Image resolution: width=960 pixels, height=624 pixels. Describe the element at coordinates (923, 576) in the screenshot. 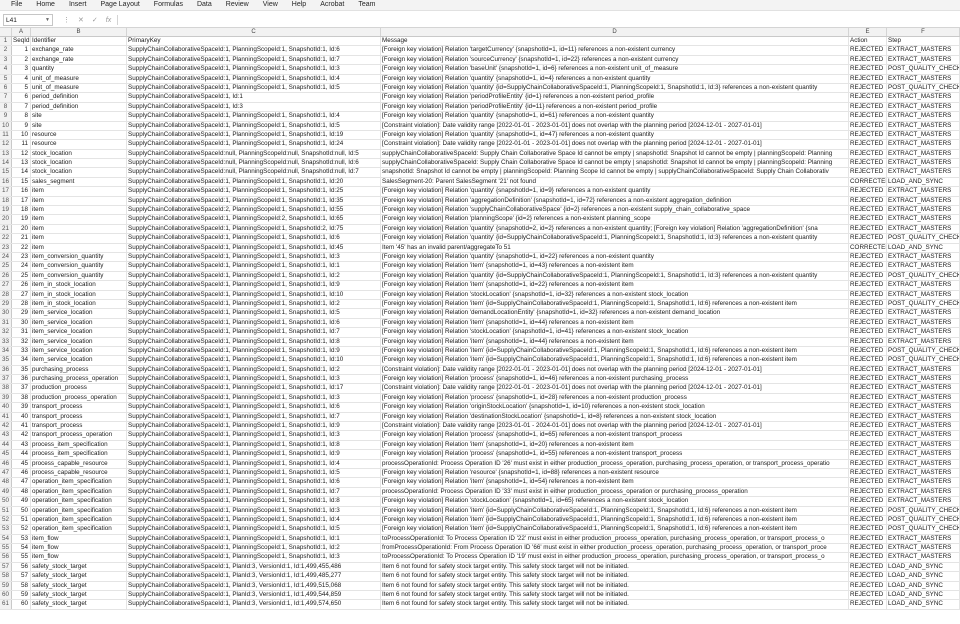

I see `cell: LOAD_AND_SYNC` at that location.